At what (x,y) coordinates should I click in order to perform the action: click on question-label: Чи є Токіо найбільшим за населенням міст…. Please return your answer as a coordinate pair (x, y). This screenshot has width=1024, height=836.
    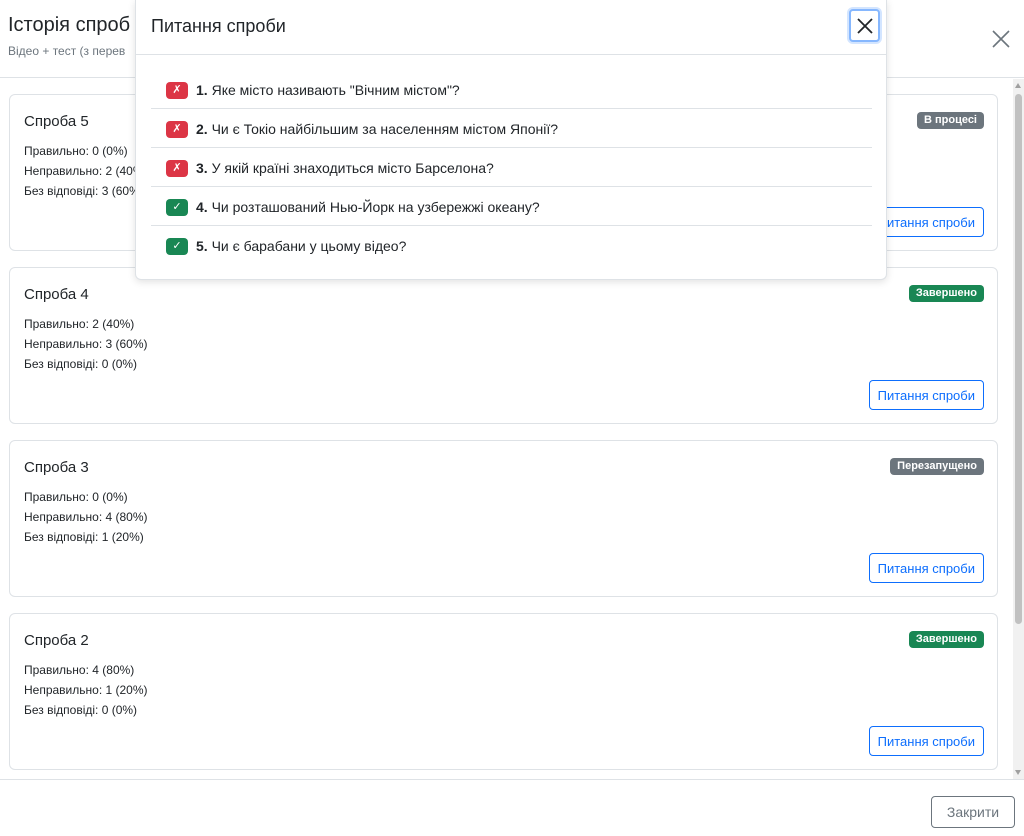
    Looking at the image, I should click on (385, 129).